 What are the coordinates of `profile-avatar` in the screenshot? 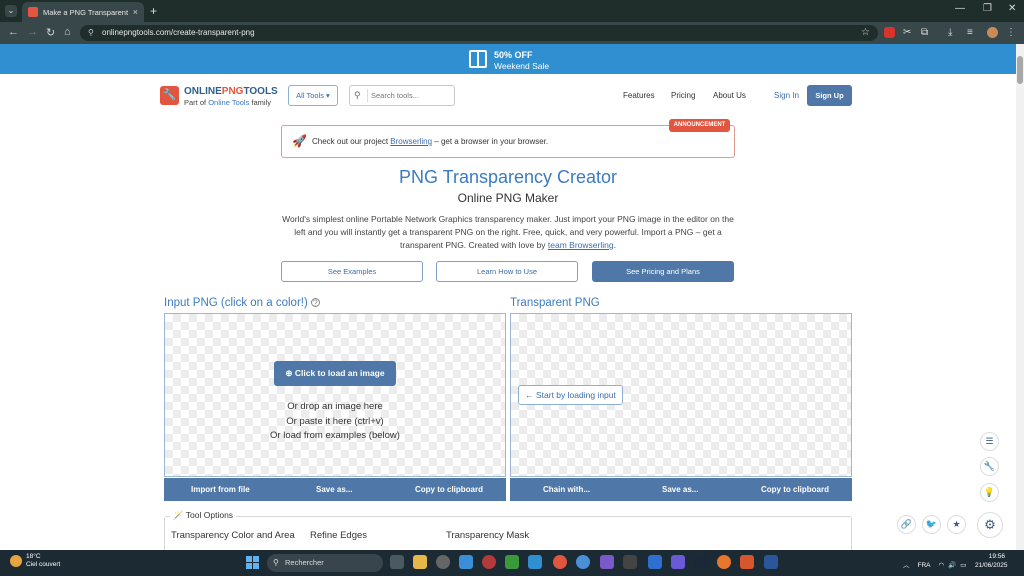 It's located at (992, 32).